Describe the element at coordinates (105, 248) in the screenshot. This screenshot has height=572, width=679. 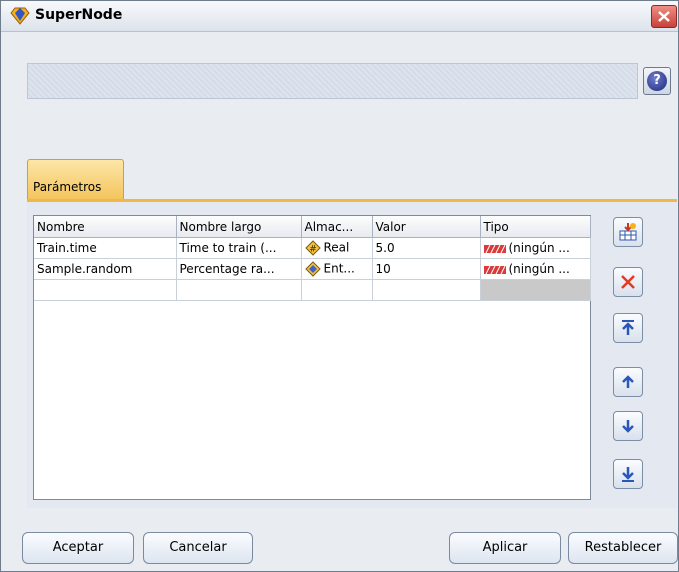
I see `cell-nombre: Train.time` at that location.